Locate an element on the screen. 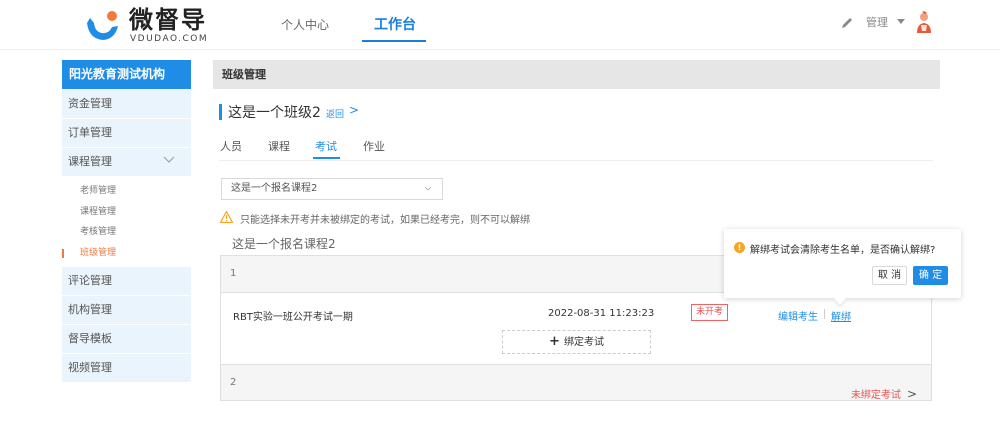 This screenshot has width=1000, height=426. tab-active-indicator is located at coordinates (326, 158).